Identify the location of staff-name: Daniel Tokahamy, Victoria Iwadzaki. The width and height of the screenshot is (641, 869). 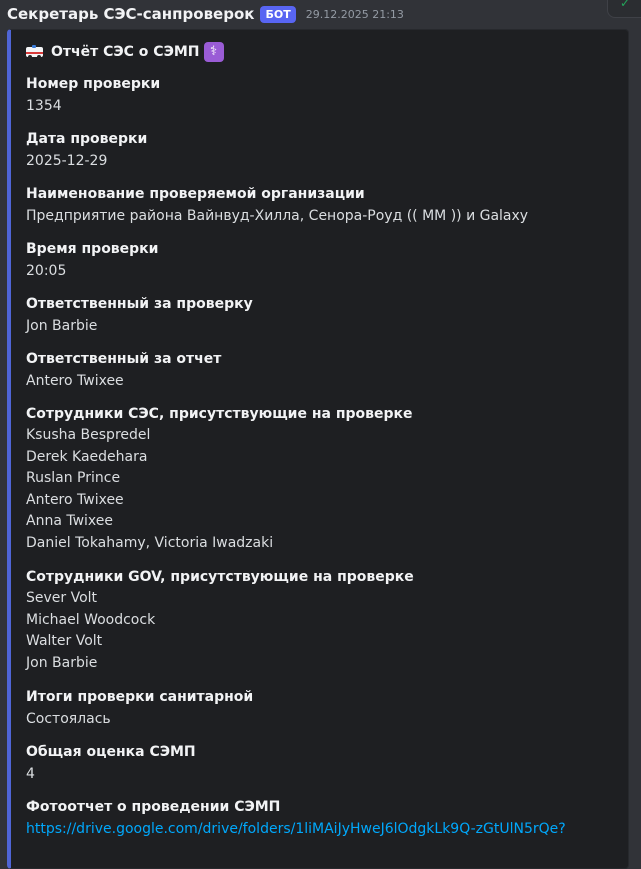
(150, 542).